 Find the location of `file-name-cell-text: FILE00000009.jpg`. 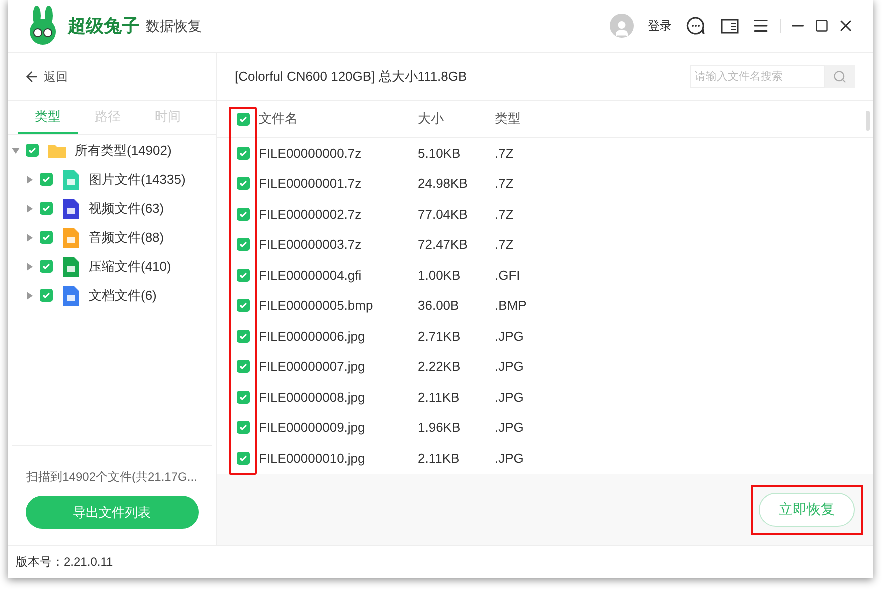

file-name-cell-text: FILE00000009.jpg is located at coordinates (312, 428).